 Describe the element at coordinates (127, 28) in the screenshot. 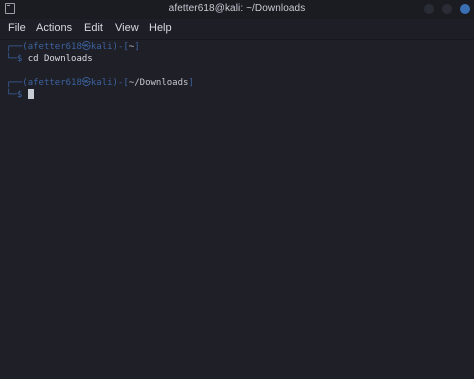

I see `menu-view: View` at that location.